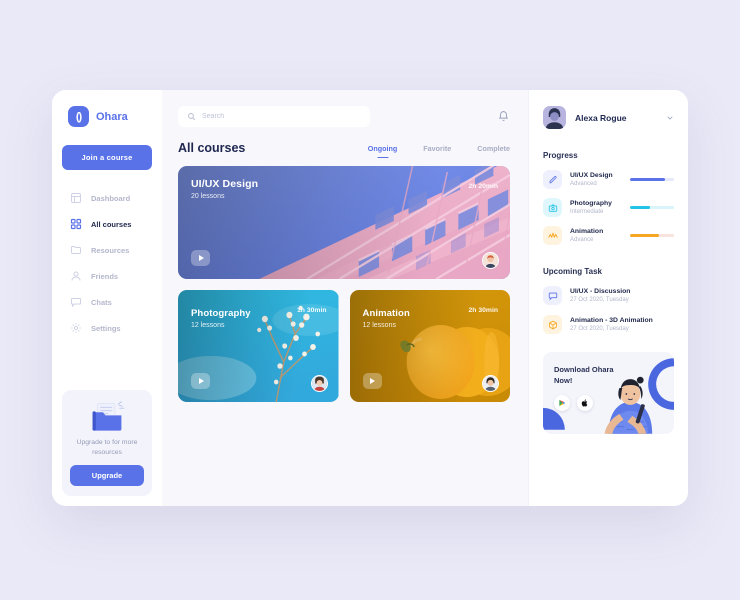 This screenshot has width=740, height=600. Describe the element at coordinates (562, 403) in the screenshot. I see `google-play-icon` at that location.